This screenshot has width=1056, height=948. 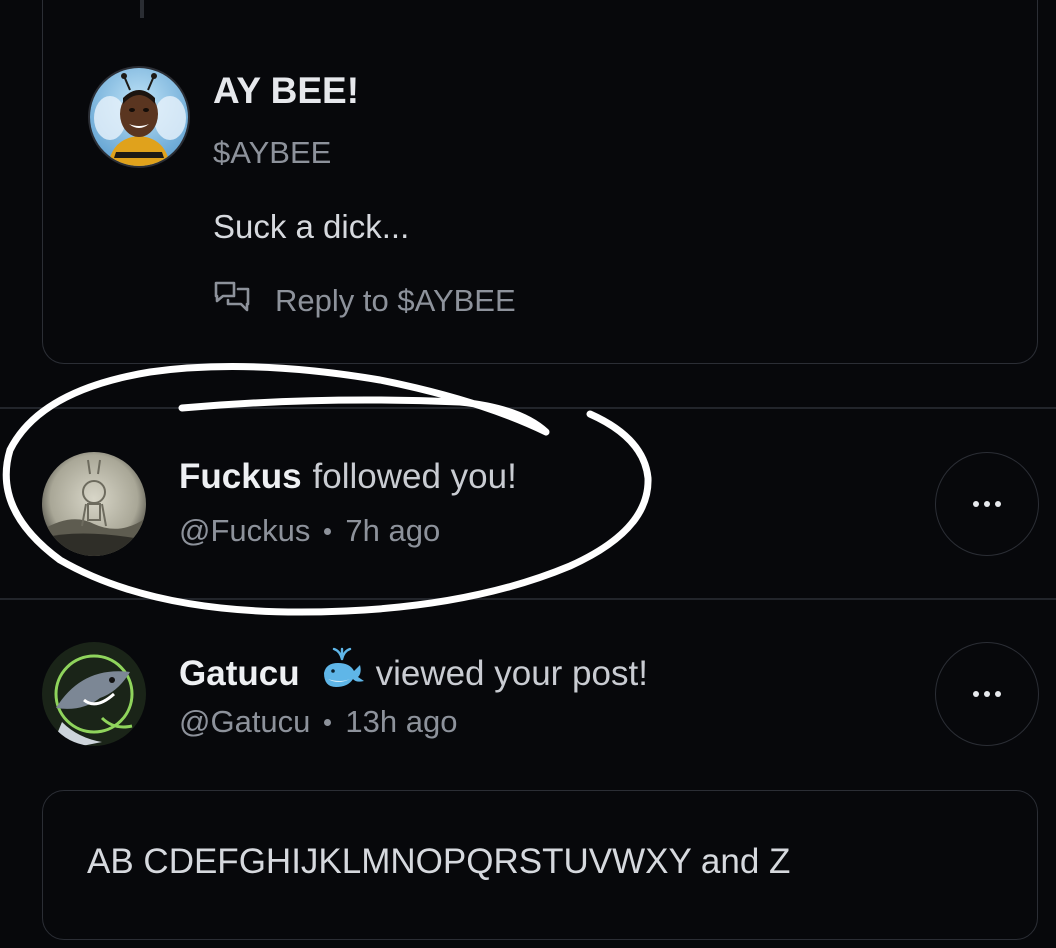 I want to click on follower-name: Fuckus, so click(x=240, y=477).